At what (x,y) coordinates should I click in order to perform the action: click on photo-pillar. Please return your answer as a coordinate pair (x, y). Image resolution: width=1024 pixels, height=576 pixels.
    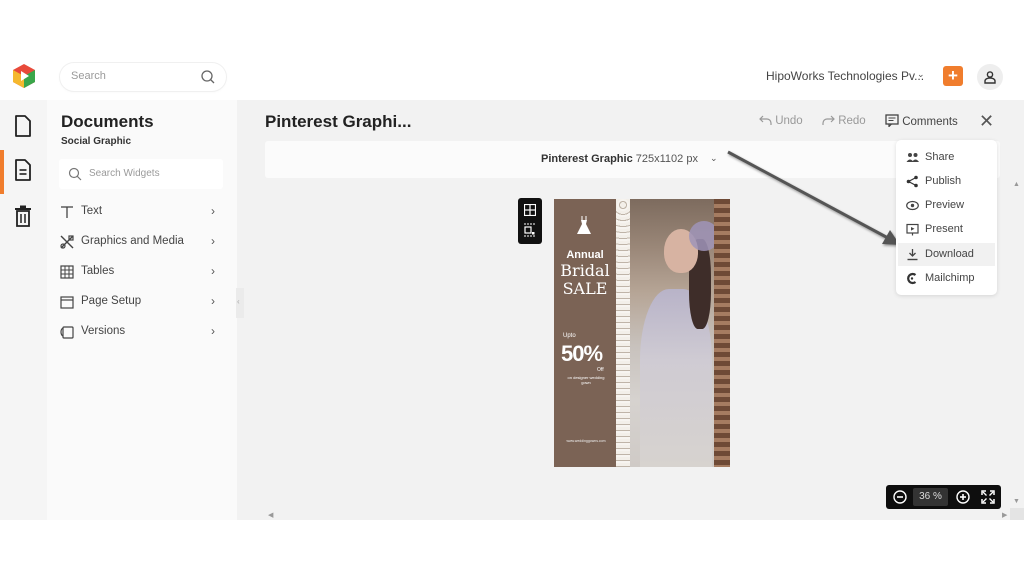
    Looking at the image, I should click on (722, 333).